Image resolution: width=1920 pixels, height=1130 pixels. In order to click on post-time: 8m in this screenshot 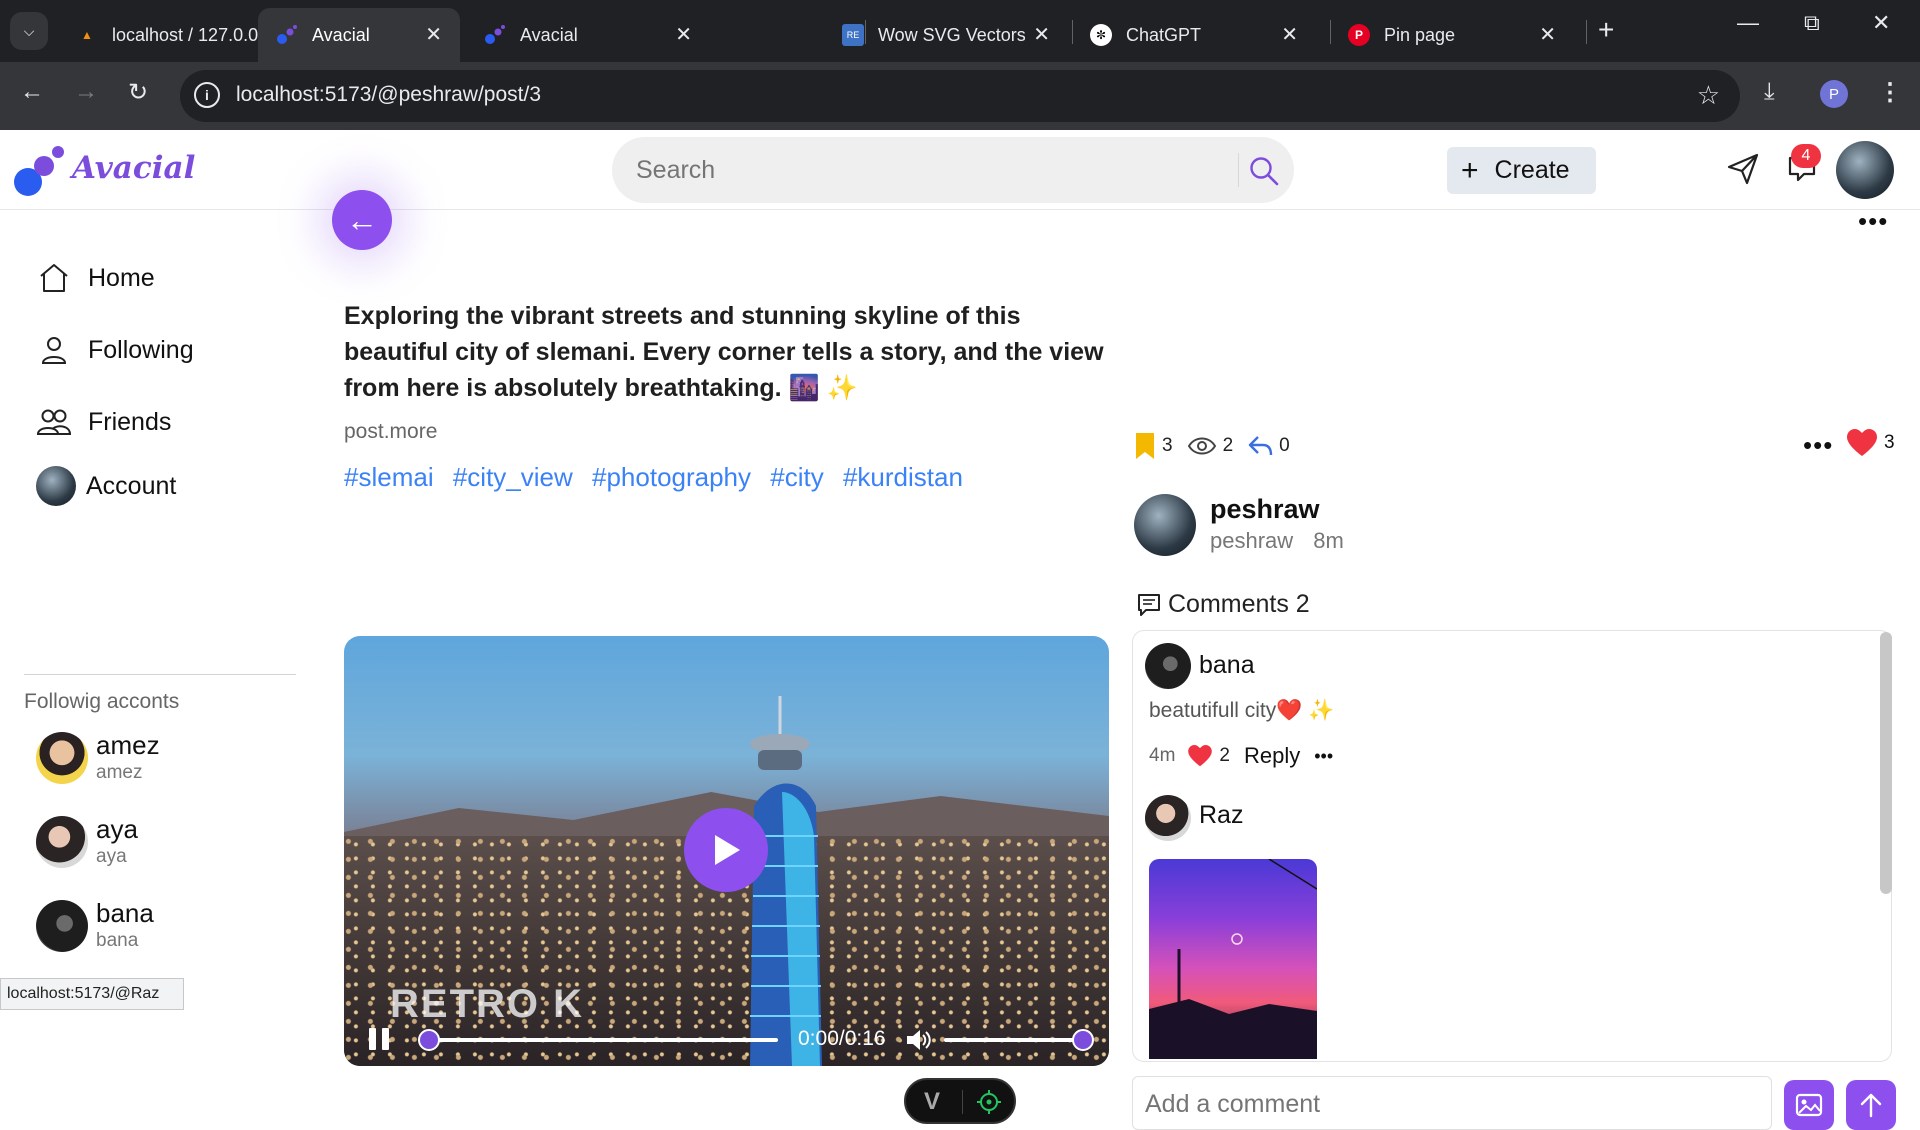, I will do `click(1328, 540)`.